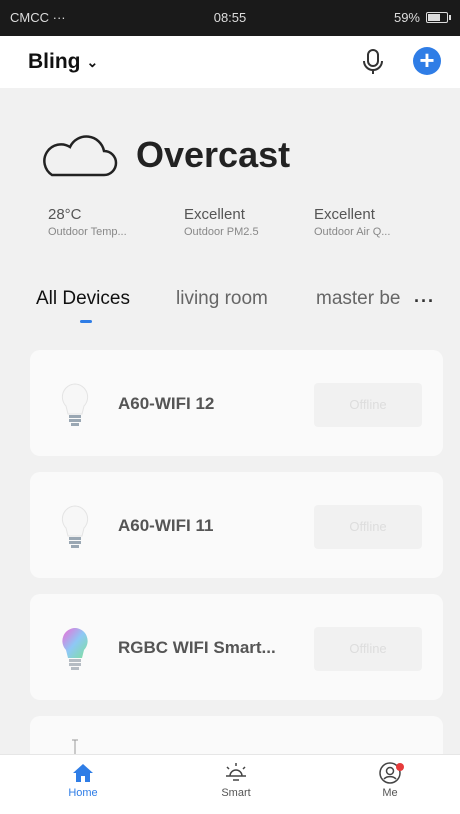 The width and height of the screenshot is (460, 814). What do you see at coordinates (80, 156) in the screenshot?
I see `cloud-icon` at bounding box center [80, 156].